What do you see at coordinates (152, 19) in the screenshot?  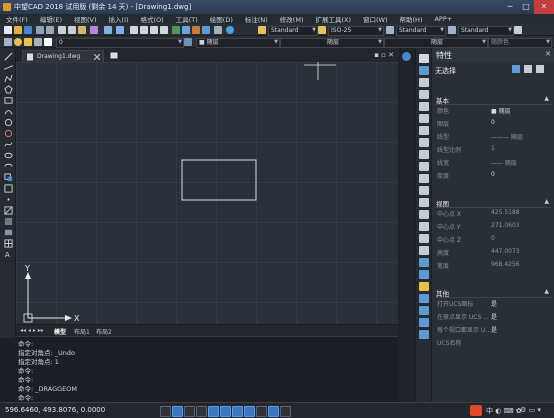 I see `menu-format: 格式(O)` at bounding box center [152, 19].